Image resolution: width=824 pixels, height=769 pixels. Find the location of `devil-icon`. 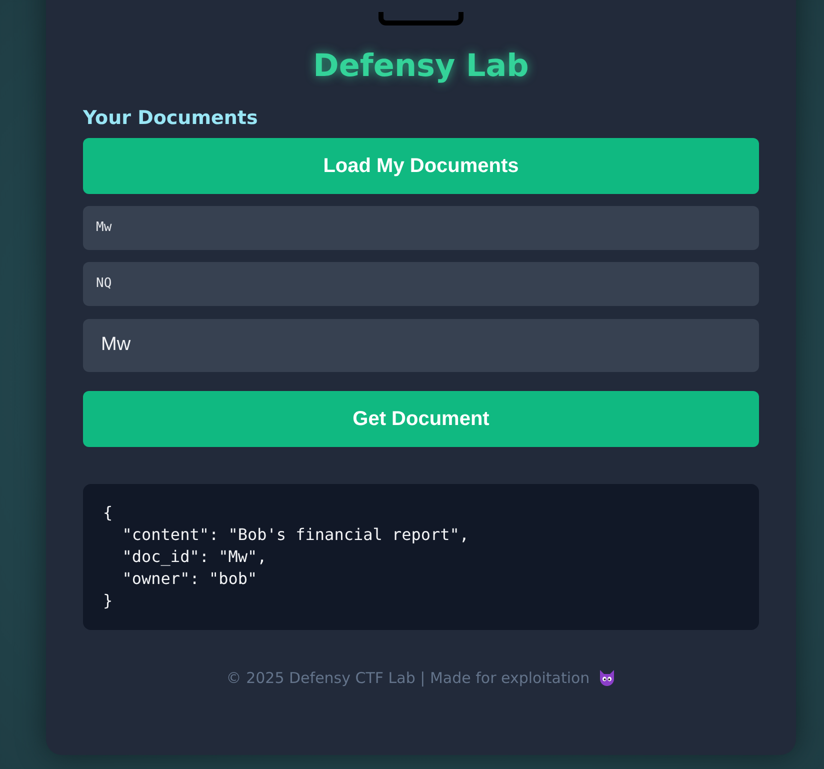

devil-icon is located at coordinates (607, 678).